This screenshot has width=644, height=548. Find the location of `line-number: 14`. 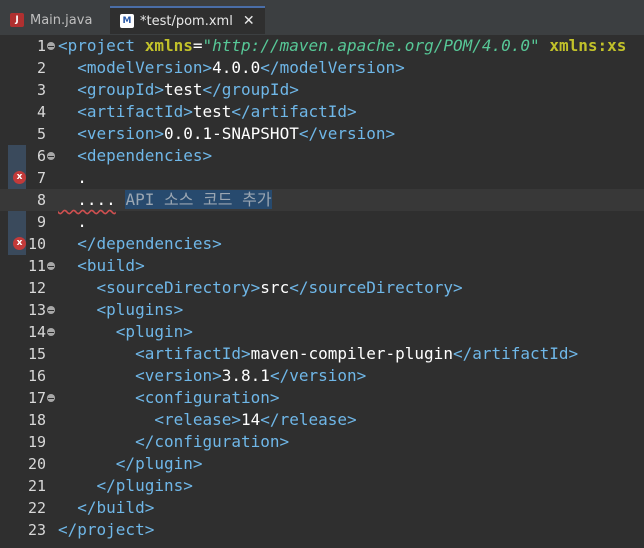

line-number: 14 is located at coordinates (36, 332).